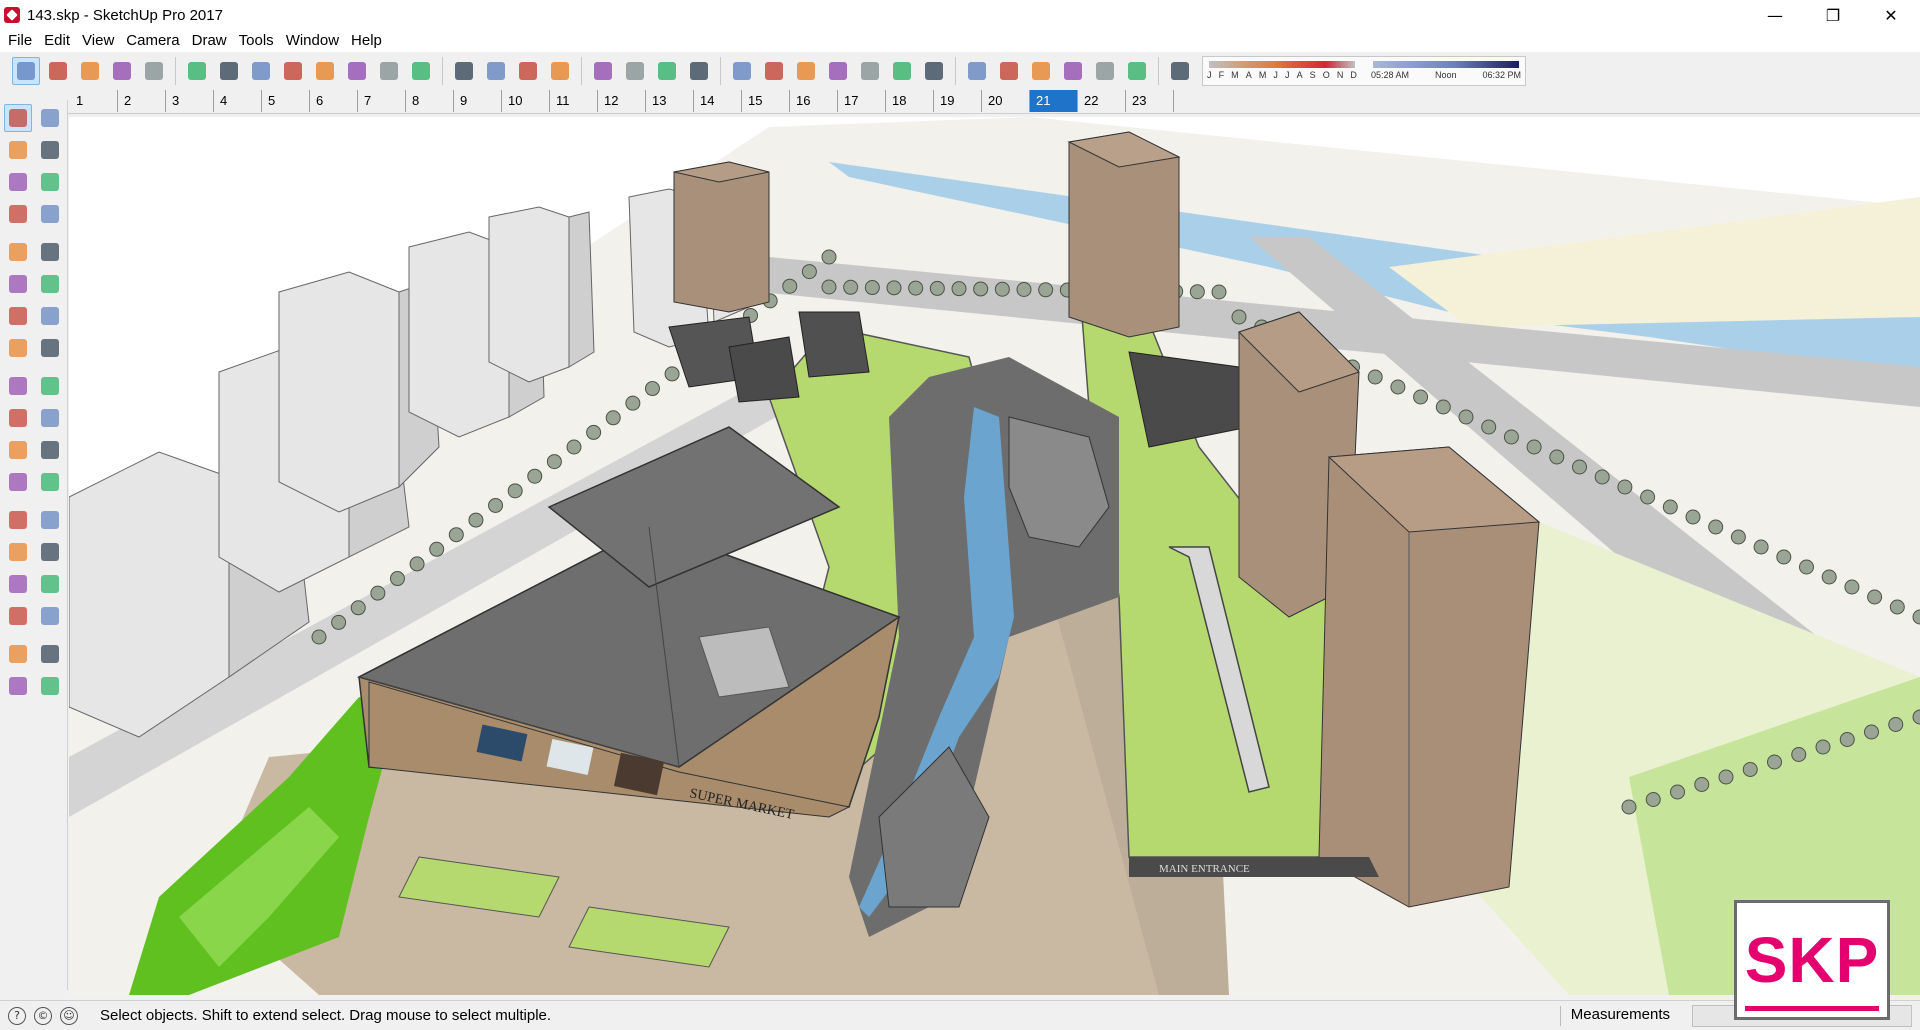 The image size is (1920, 1030). What do you see at coordinates (1180, 71) in the screenshot?
I see `shadow-toggle-button` at bounding box center [1180, 71].